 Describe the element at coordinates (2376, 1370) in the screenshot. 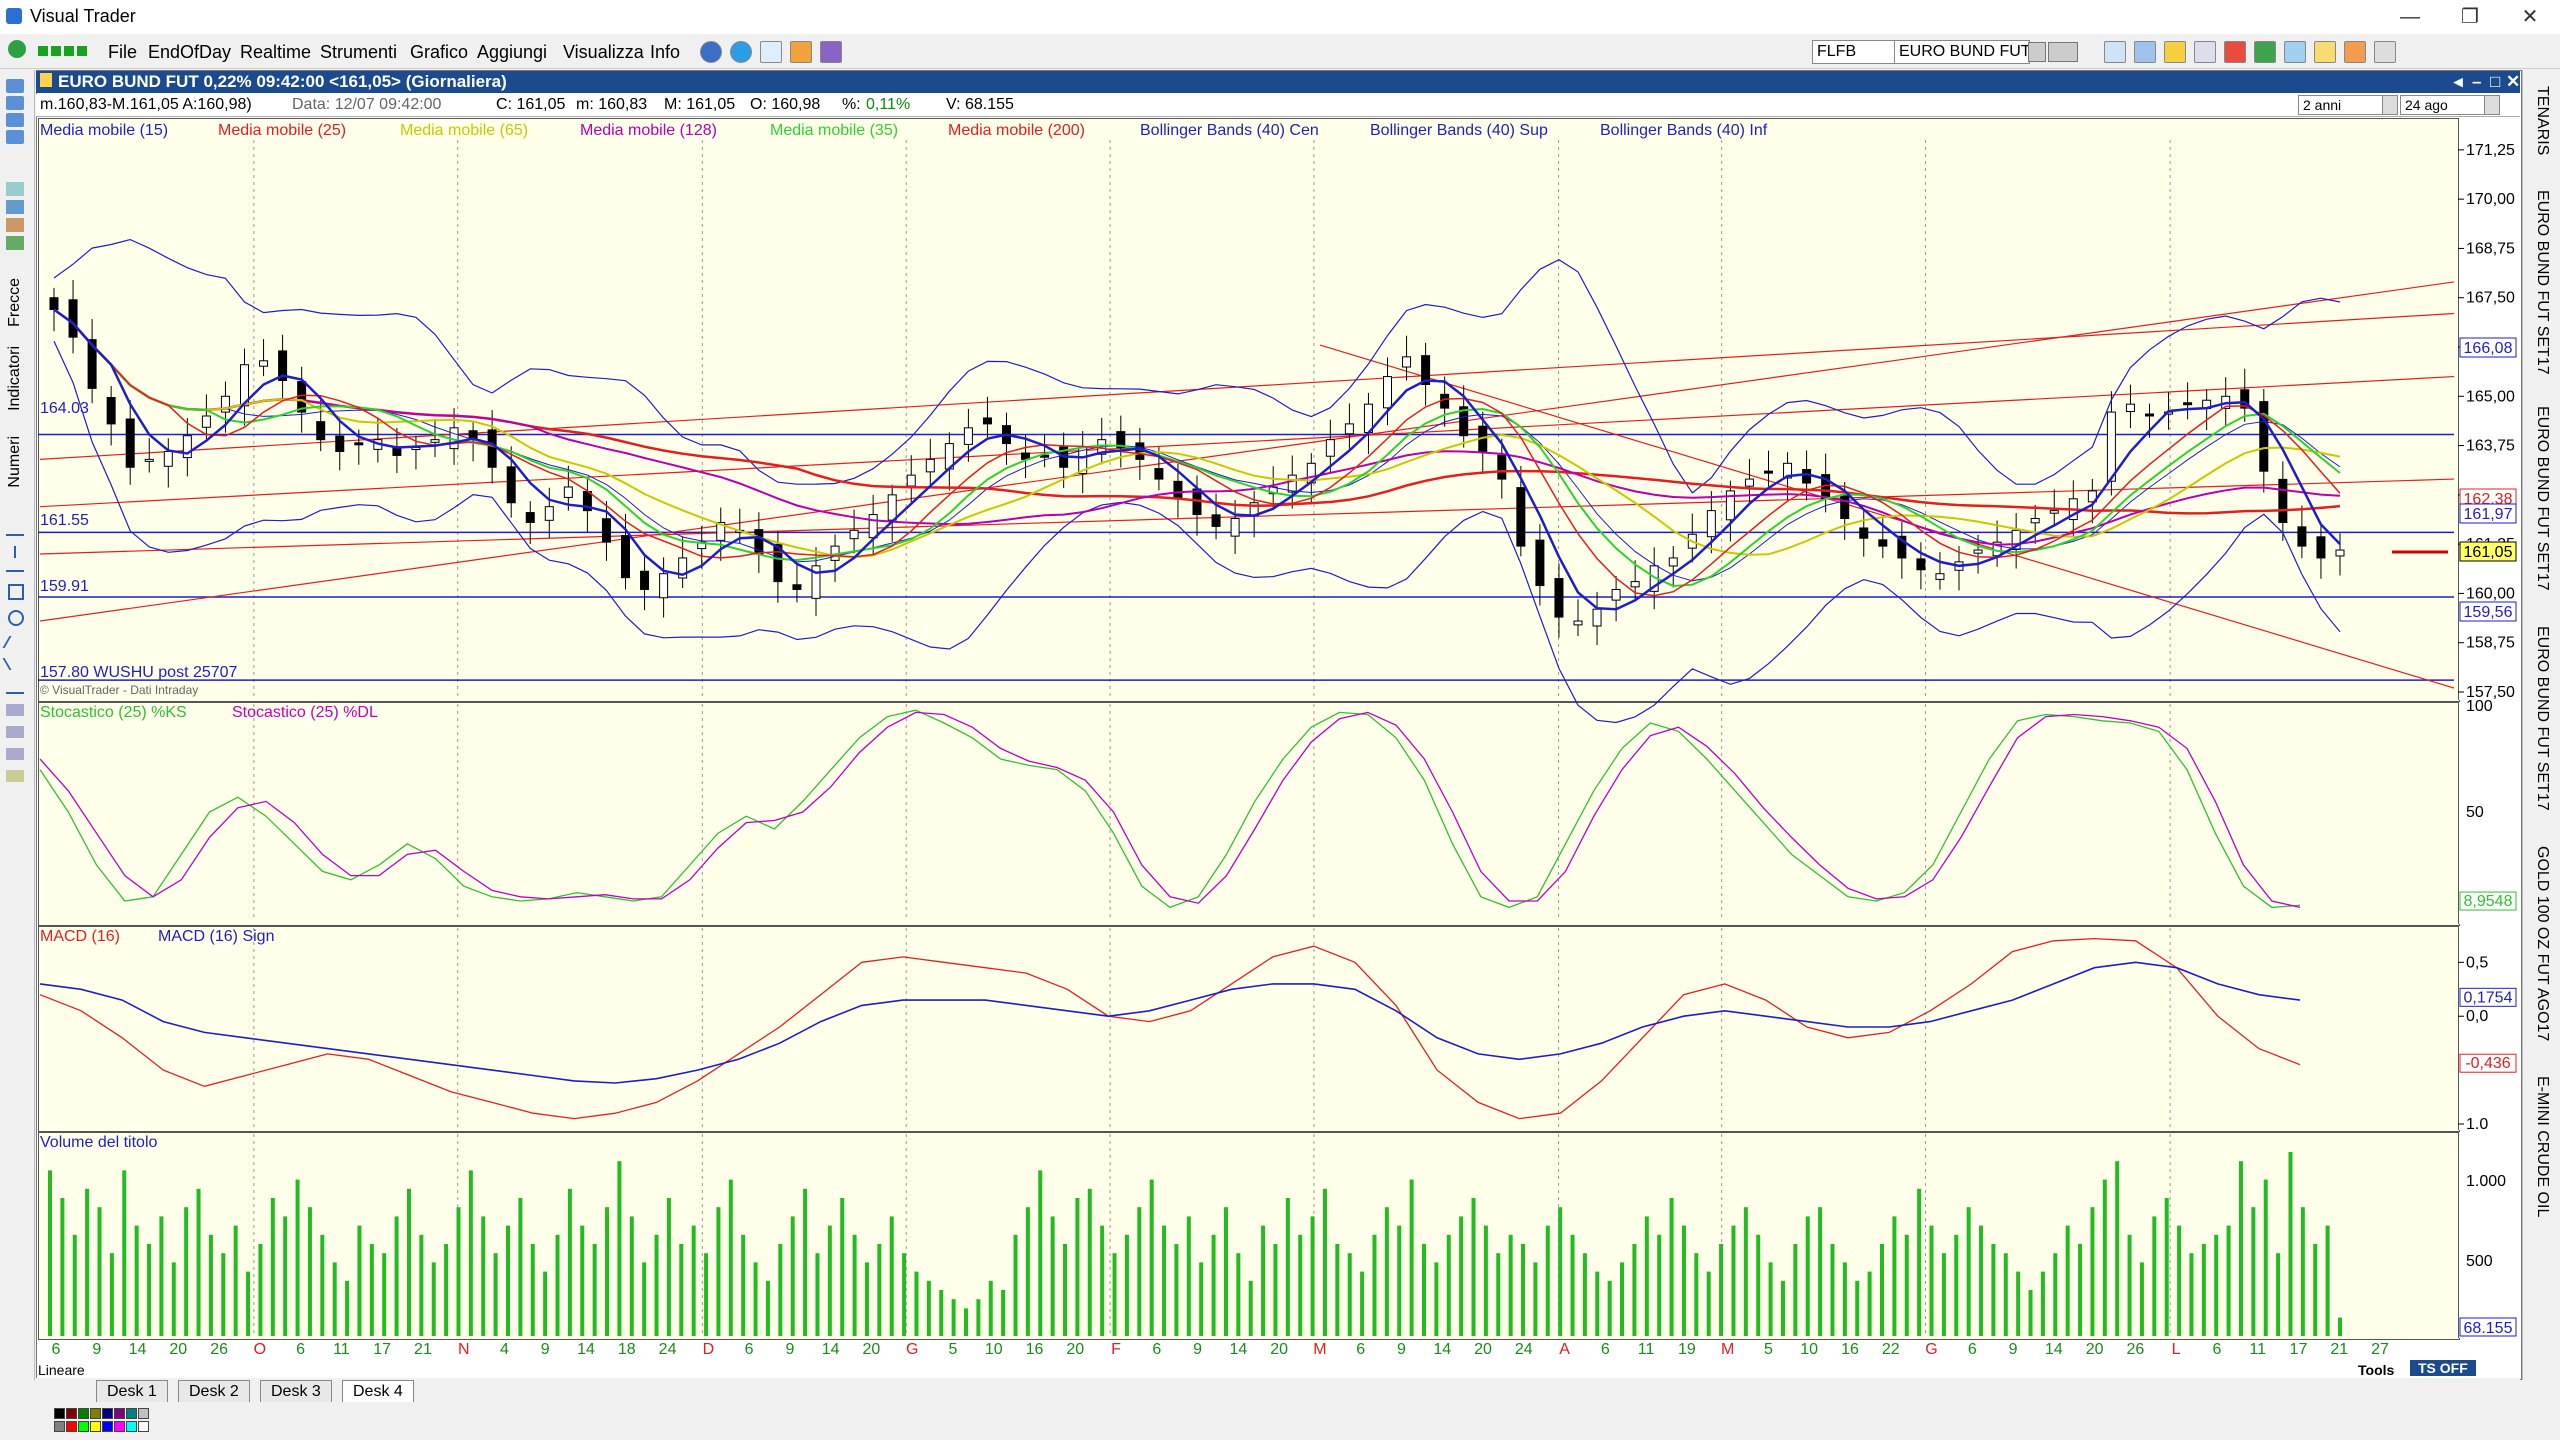

I see `tools-button: Tools` at that location.